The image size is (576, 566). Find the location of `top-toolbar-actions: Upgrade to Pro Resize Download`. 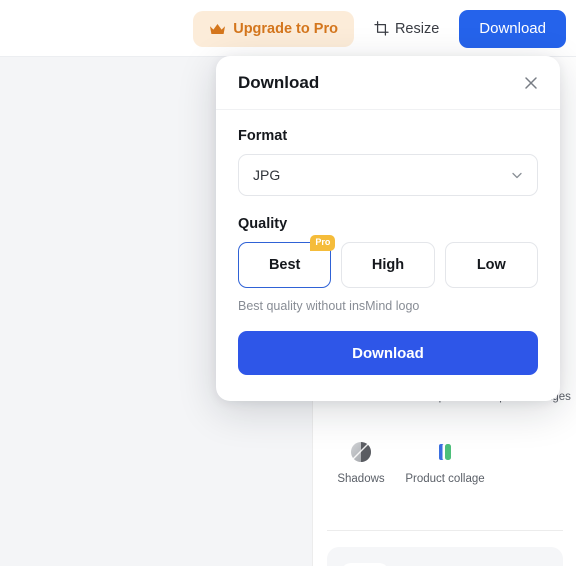

top-toolbar-actions: Upgrade to Pro Resize Download is located at coordinates (379, 28).